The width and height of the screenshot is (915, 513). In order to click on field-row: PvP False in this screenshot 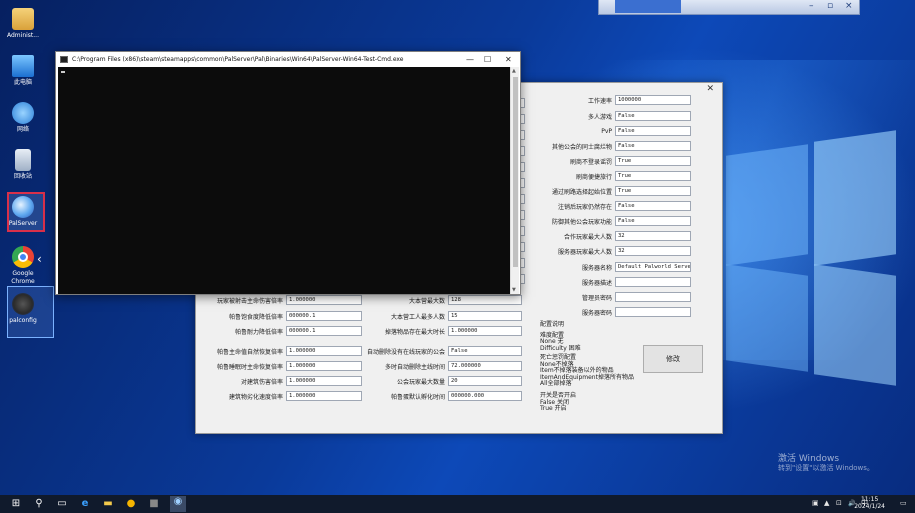, I will do `click(605, 131)`.